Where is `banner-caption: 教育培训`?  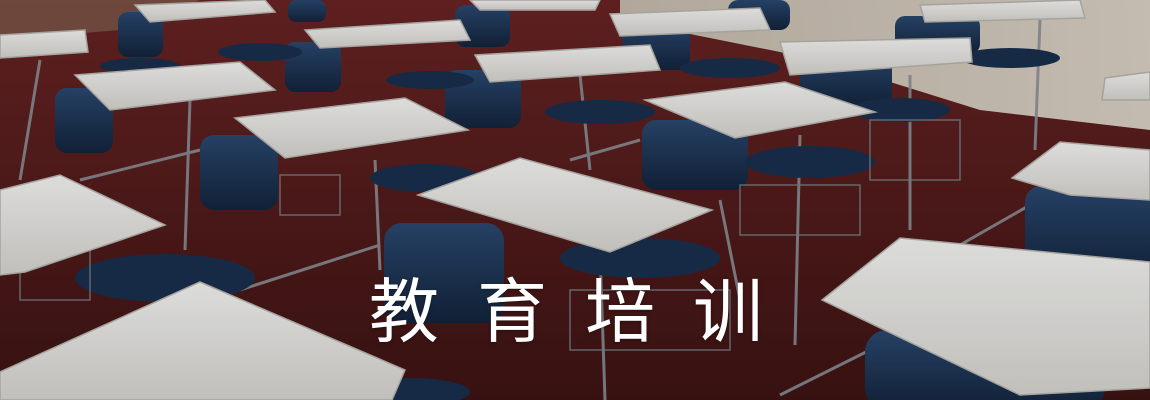
banner-caption: 教育培训 is located at coordinates (585, 312).